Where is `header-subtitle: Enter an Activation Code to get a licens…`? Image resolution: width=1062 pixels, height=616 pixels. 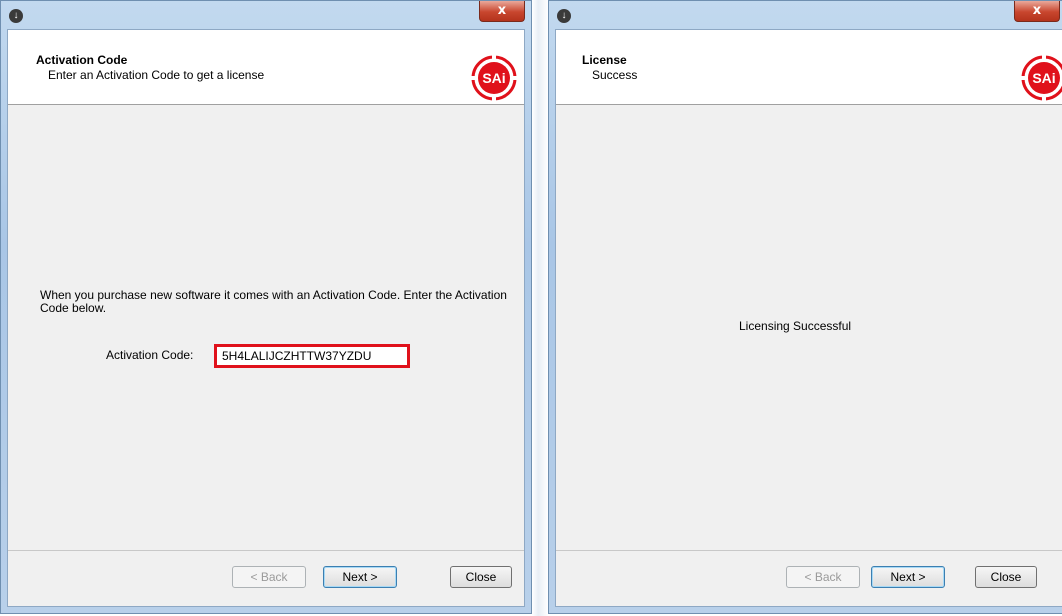
header-subtitle: Enter an Activation Code to get a licens… is located at coordinates (156, 75).